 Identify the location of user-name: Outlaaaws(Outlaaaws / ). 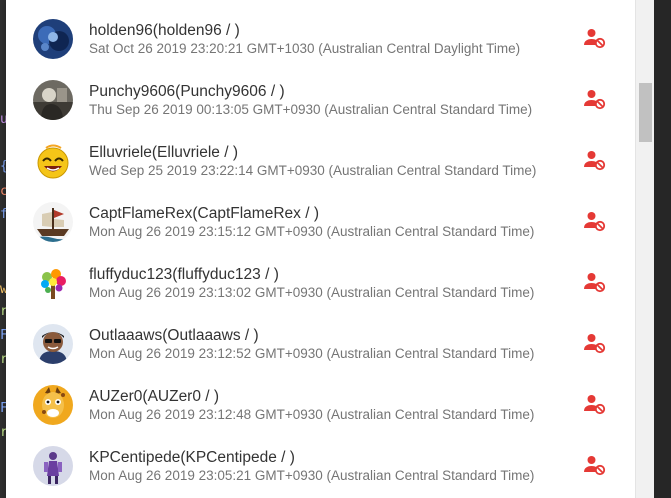
(174, 335).